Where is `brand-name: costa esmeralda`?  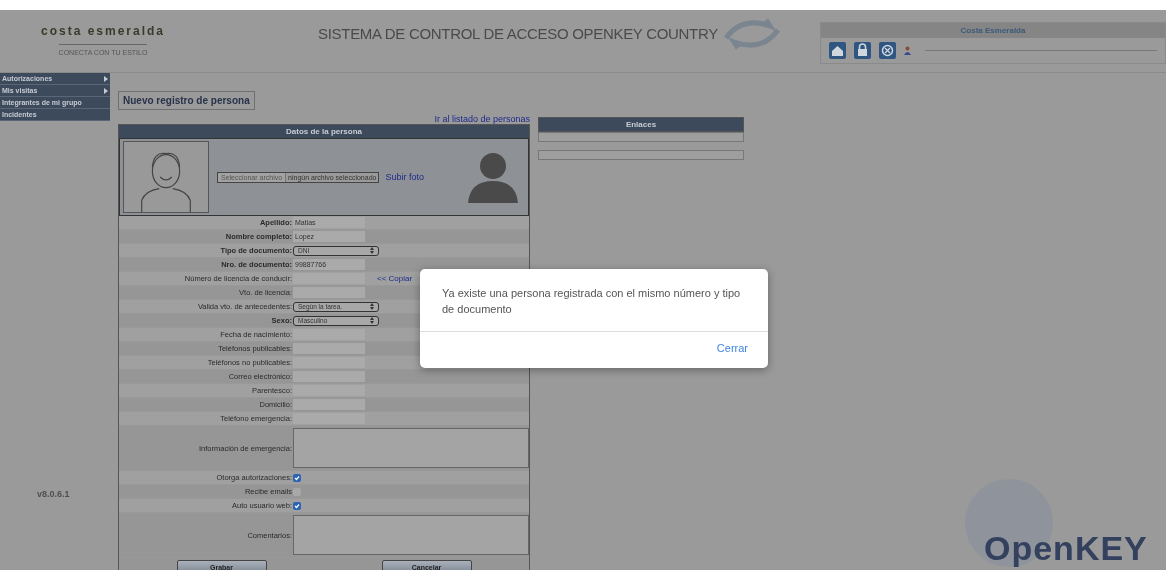
brand-name: costa esmeralda is located at coordinates (103, 31).